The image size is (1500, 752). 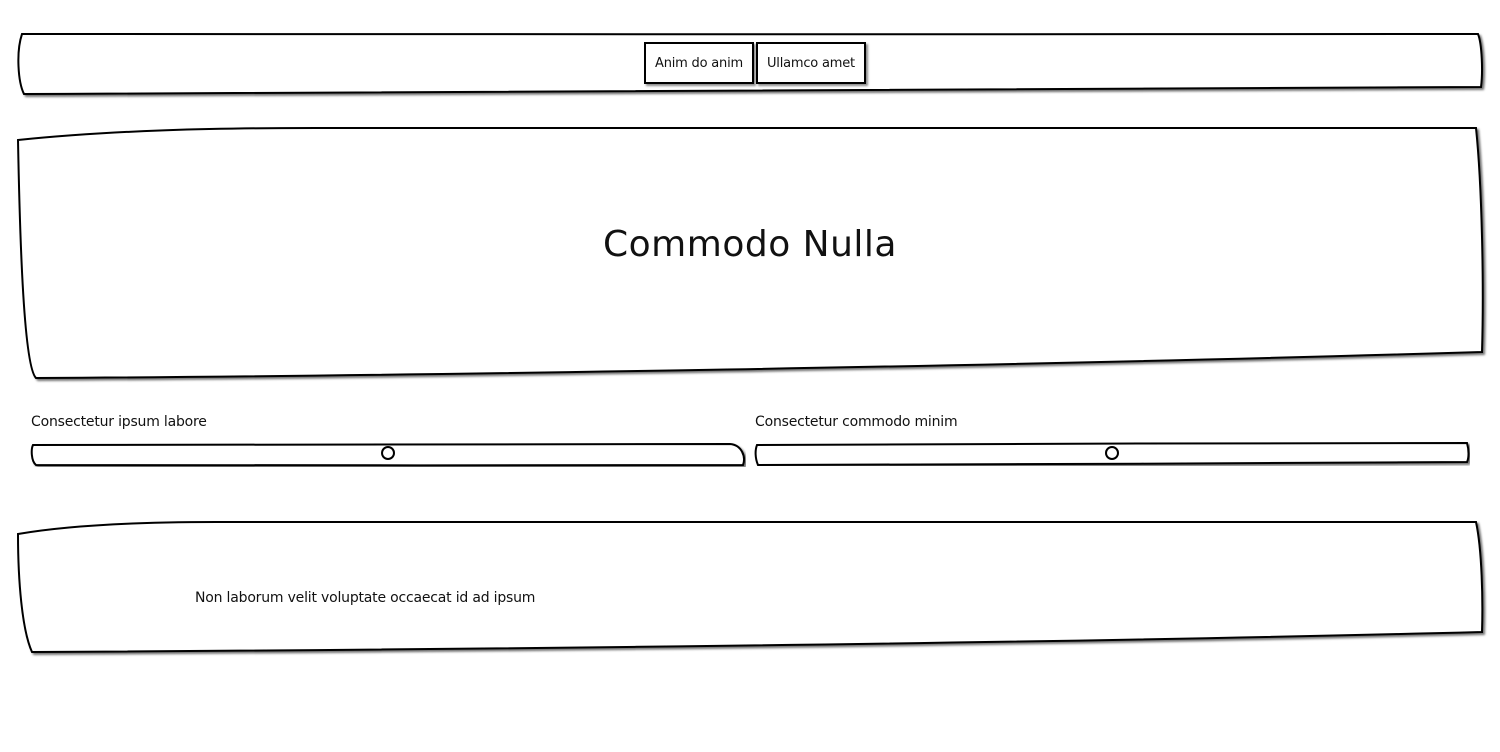 What do you see at coordinates (388, 453) in the screenshot?
I see `slider-1-thumb` at bounding box center [388, 453].